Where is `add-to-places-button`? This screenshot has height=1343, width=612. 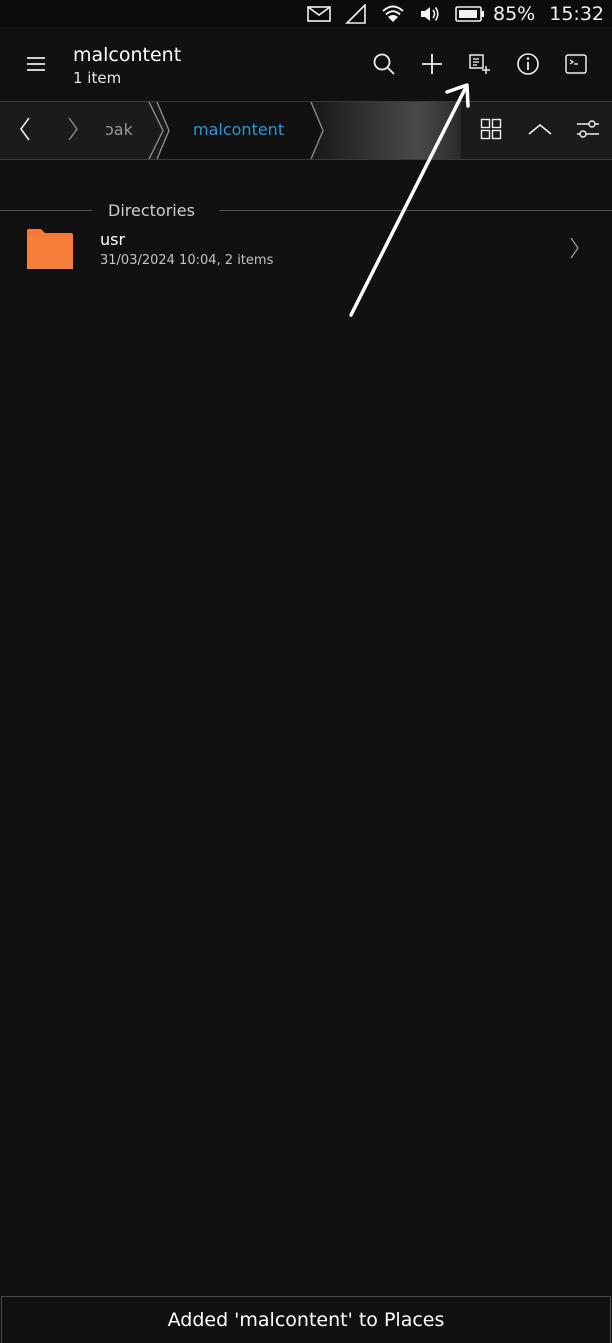
add-to-places-button is located at coordinates (480, 64).